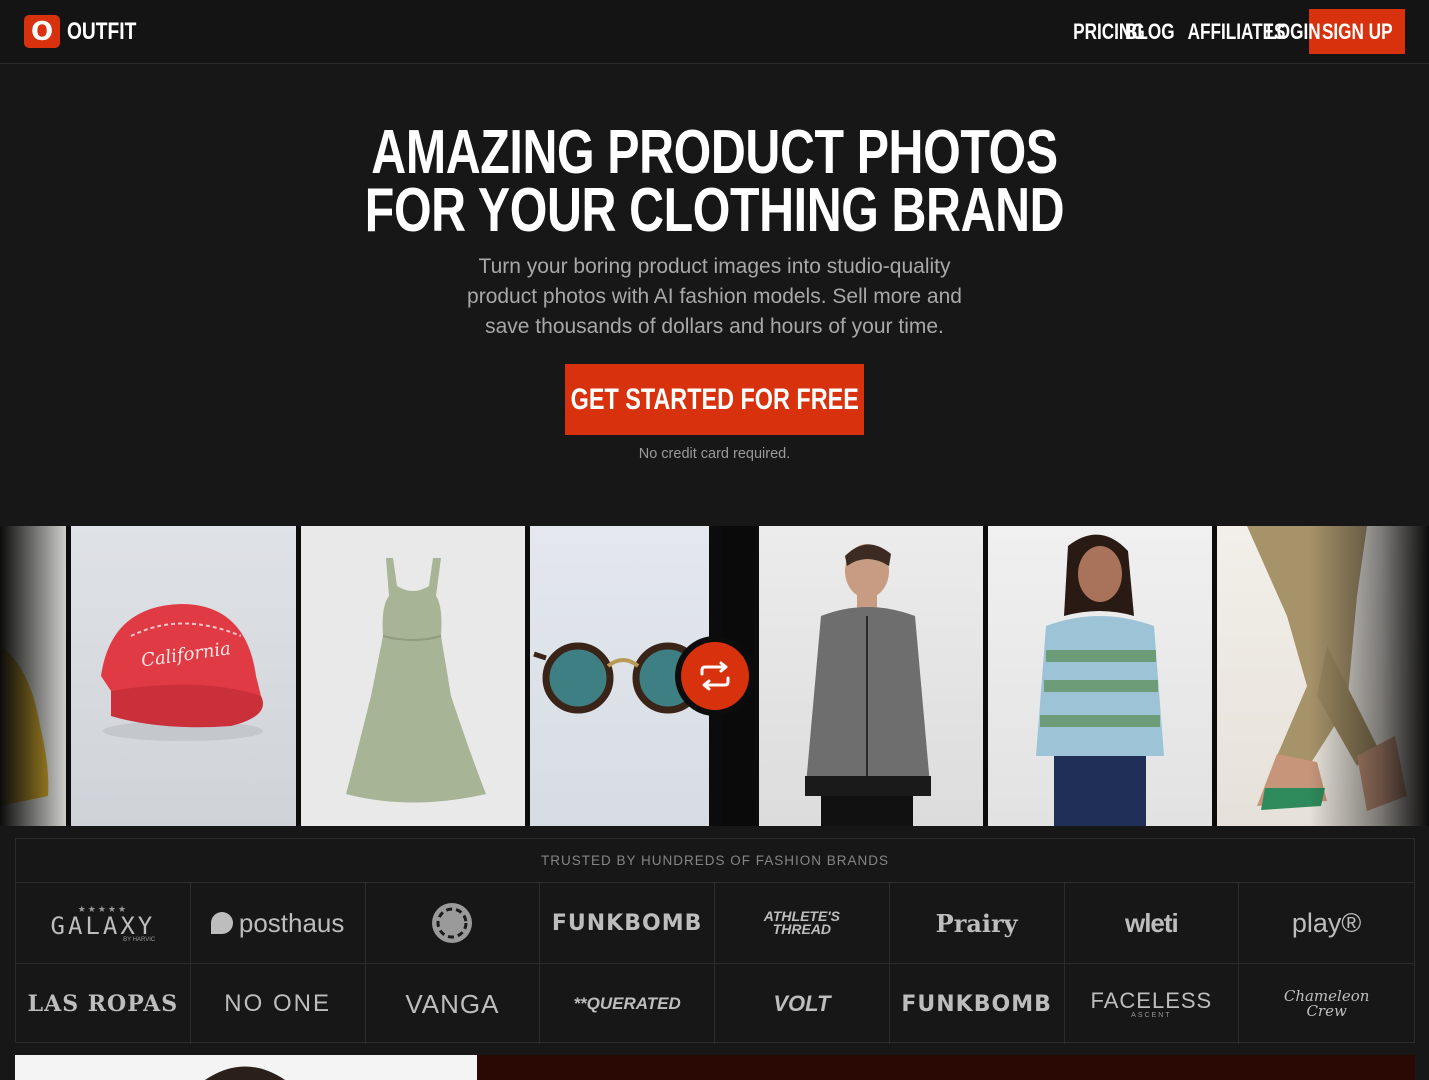 The image size is (1429, 1080). What do you see at coordinates (627, 1004) in the screenshot?
I see `brand-logo-querated: **QUERATED` at bounding box center [627, 1004].